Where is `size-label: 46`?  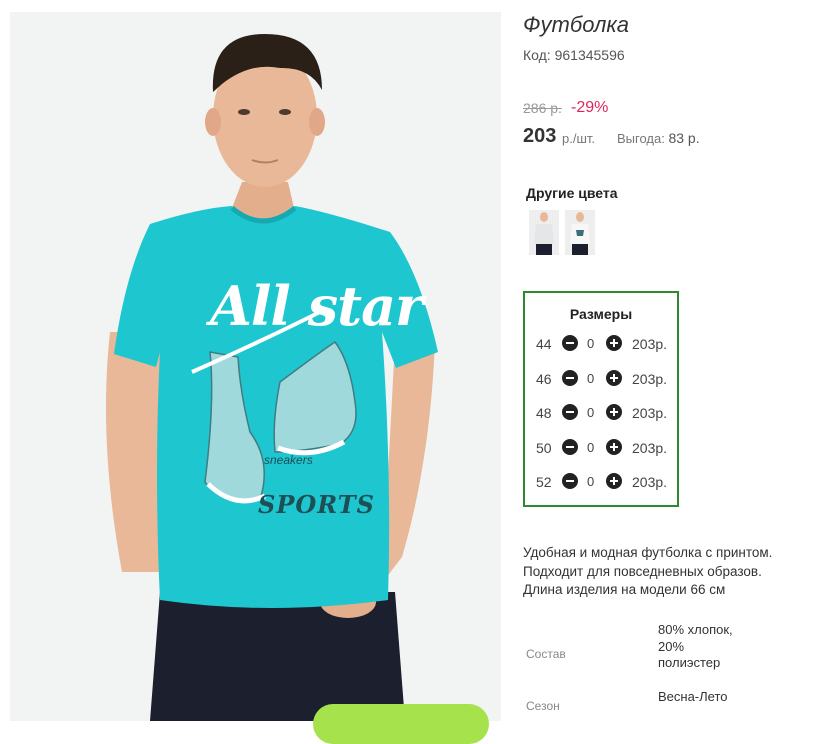 size-label: 46 is located at coordinates (544, 379).